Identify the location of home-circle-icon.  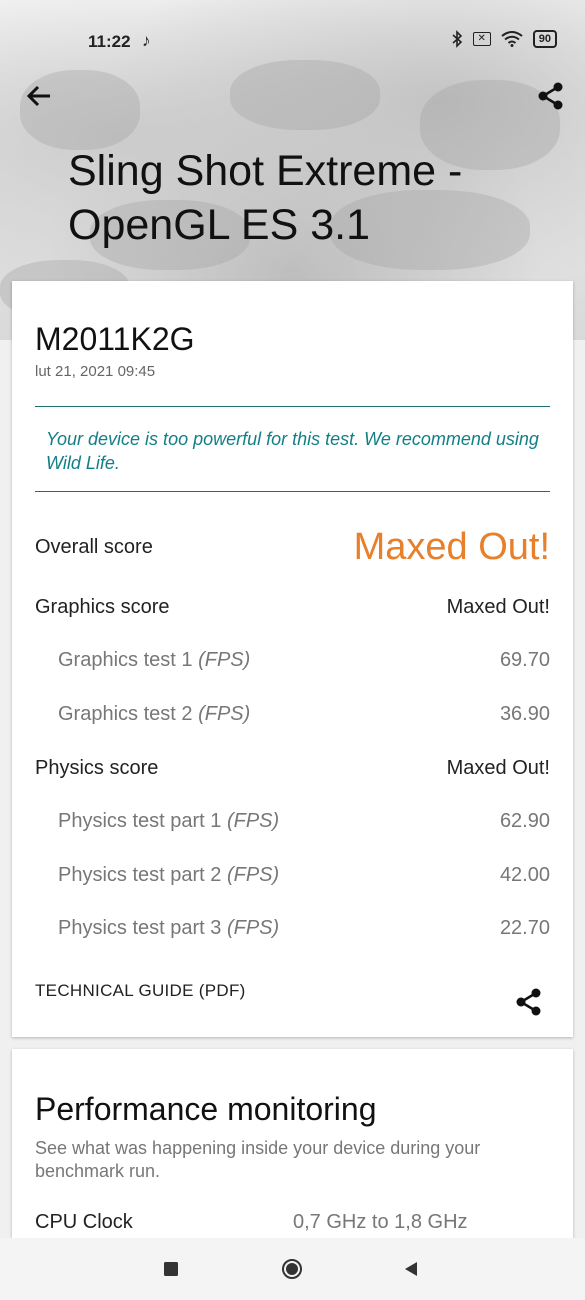
(292, 1269).